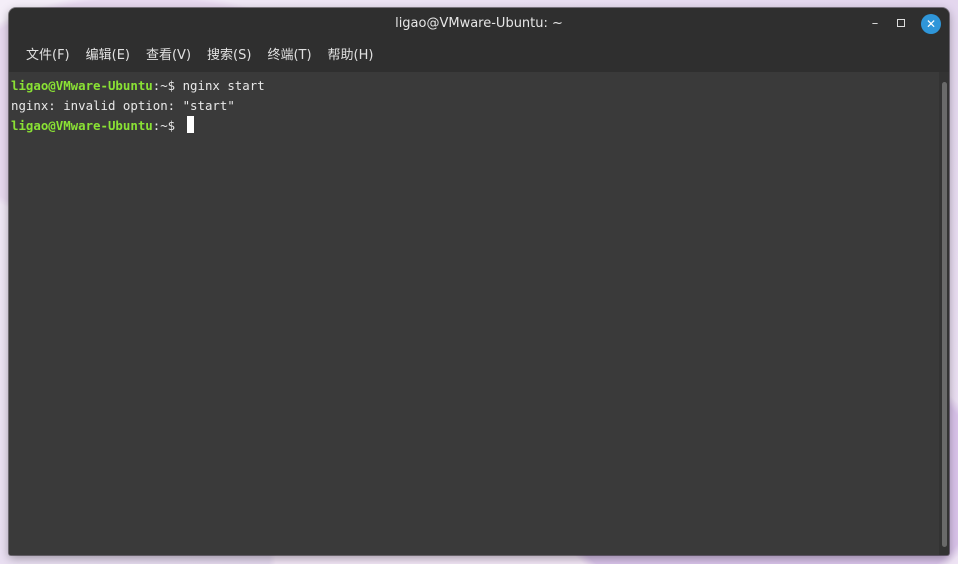  What do you see at coordinates (289, 56) in the screenshot?
I see `menu-terminal: 终端(T)` at bounding box center [289, 56].